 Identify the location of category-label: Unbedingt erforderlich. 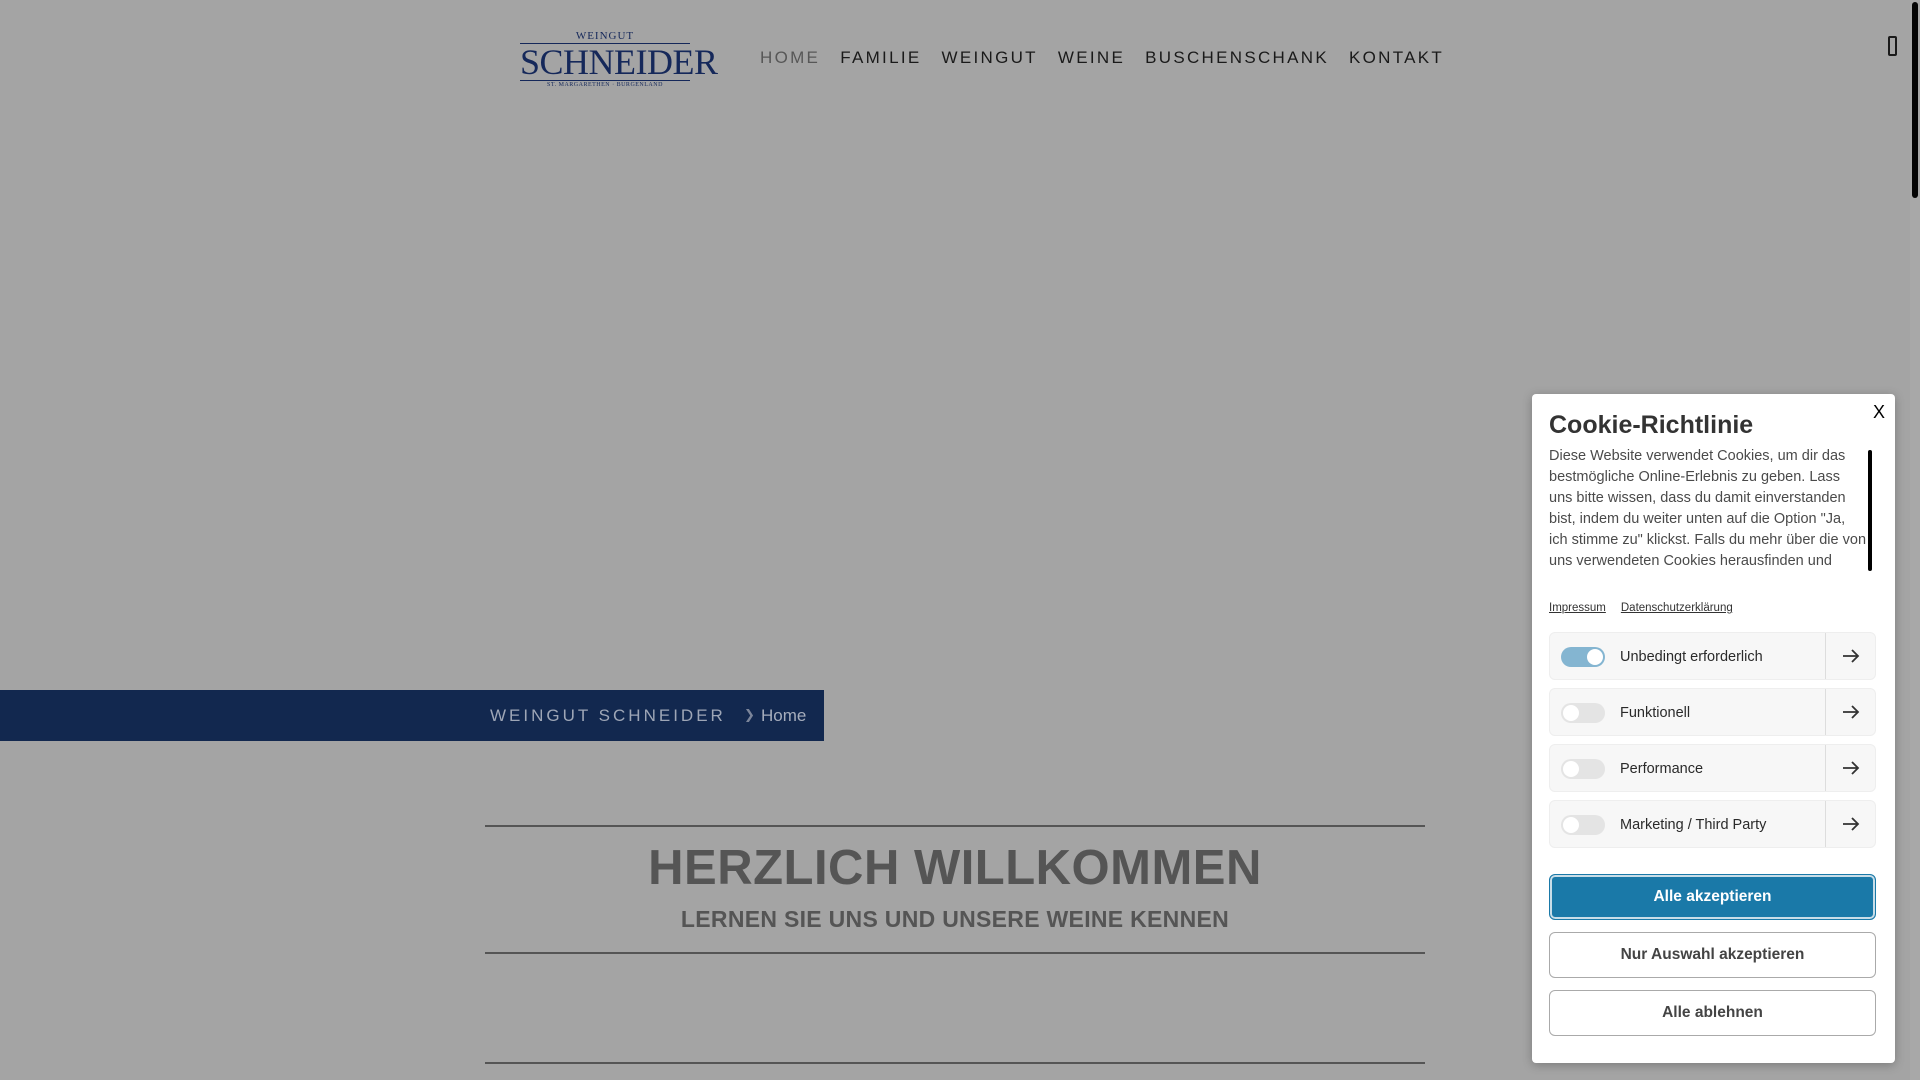
(1691, 657).